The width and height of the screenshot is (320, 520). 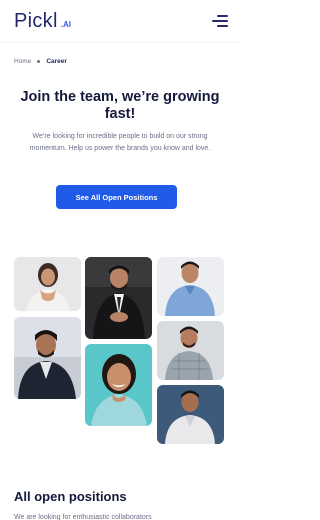 What do you see at coordinates (22, 61) in the screenshot?
I see `breadcrumb-home-link: Home` at bounding box center [22, 61].